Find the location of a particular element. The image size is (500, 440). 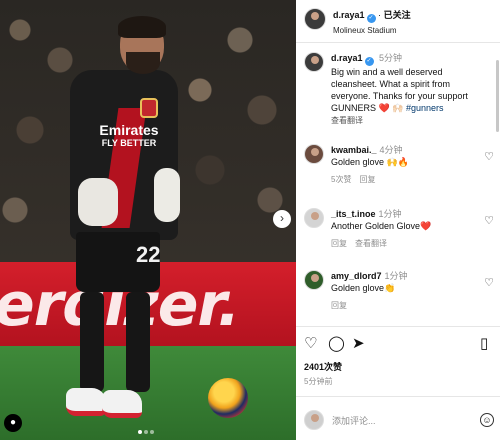

share-icon: ➤ is located at coordinates (358, 344).